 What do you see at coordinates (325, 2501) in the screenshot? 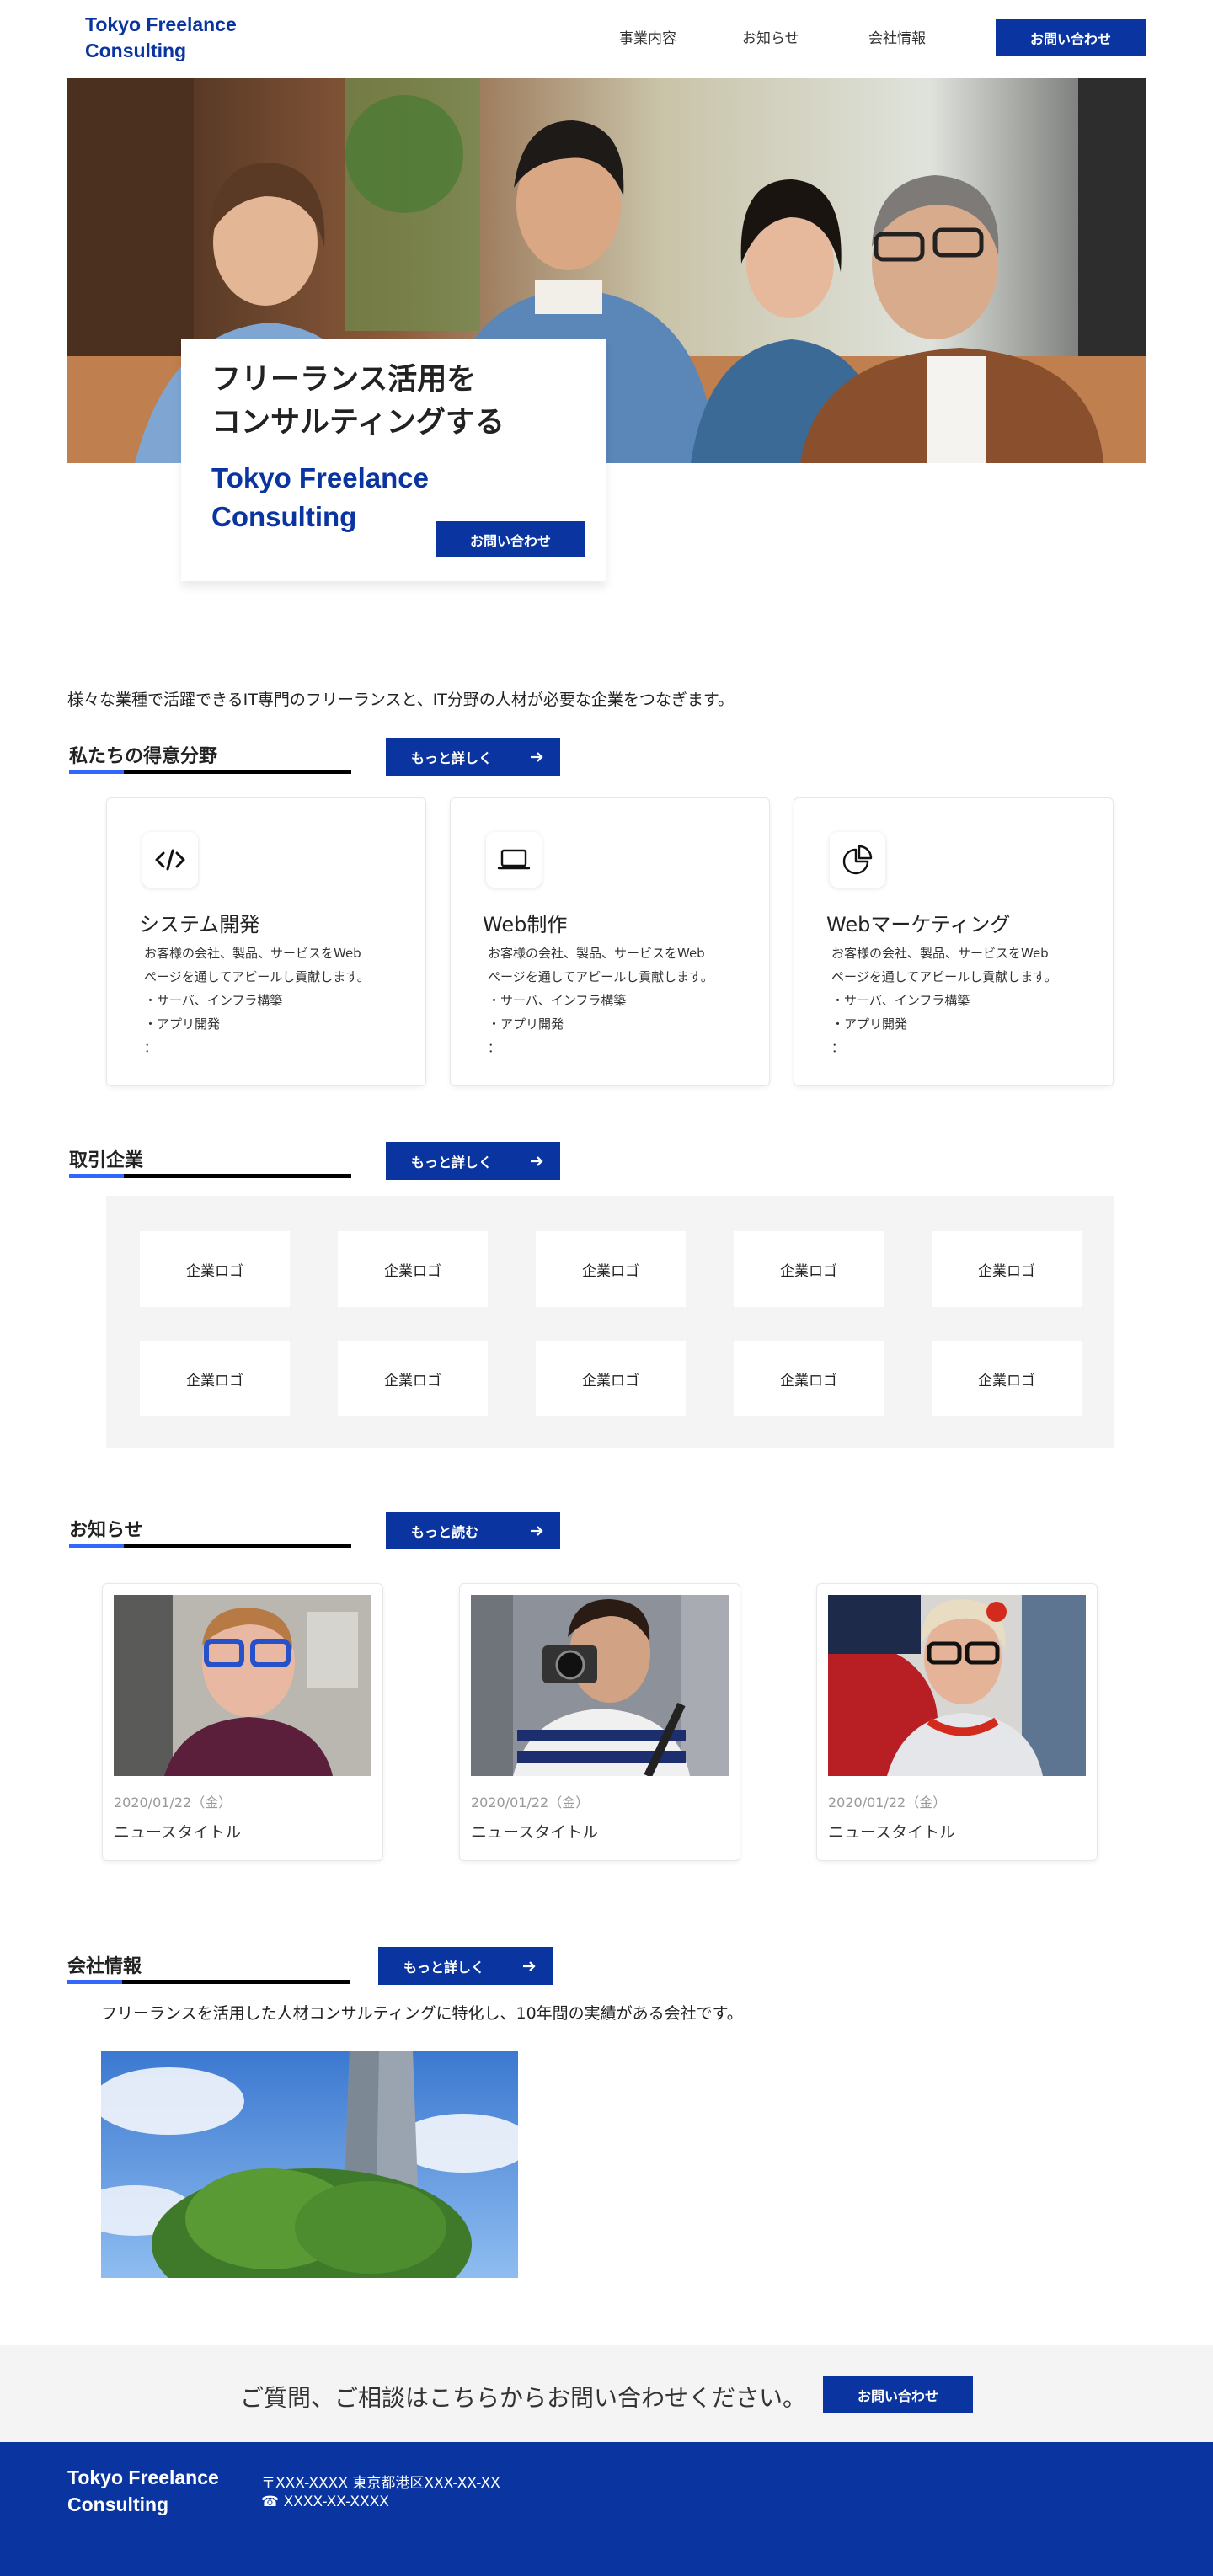
I see `footer-phone: ☎ XXXX-XX-XXXX` at bounding box center [325, 2501].